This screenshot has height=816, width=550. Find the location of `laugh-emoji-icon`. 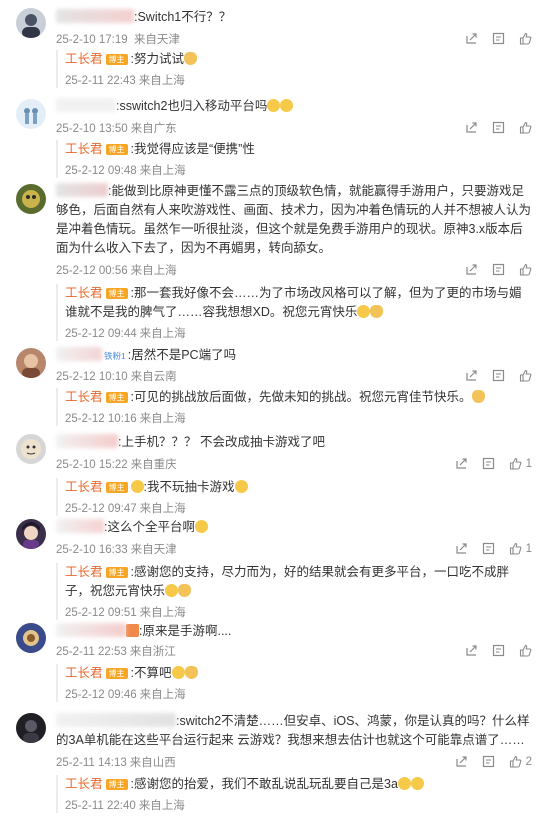

laugh-emoji-icon is located at coordinates (201, 526).